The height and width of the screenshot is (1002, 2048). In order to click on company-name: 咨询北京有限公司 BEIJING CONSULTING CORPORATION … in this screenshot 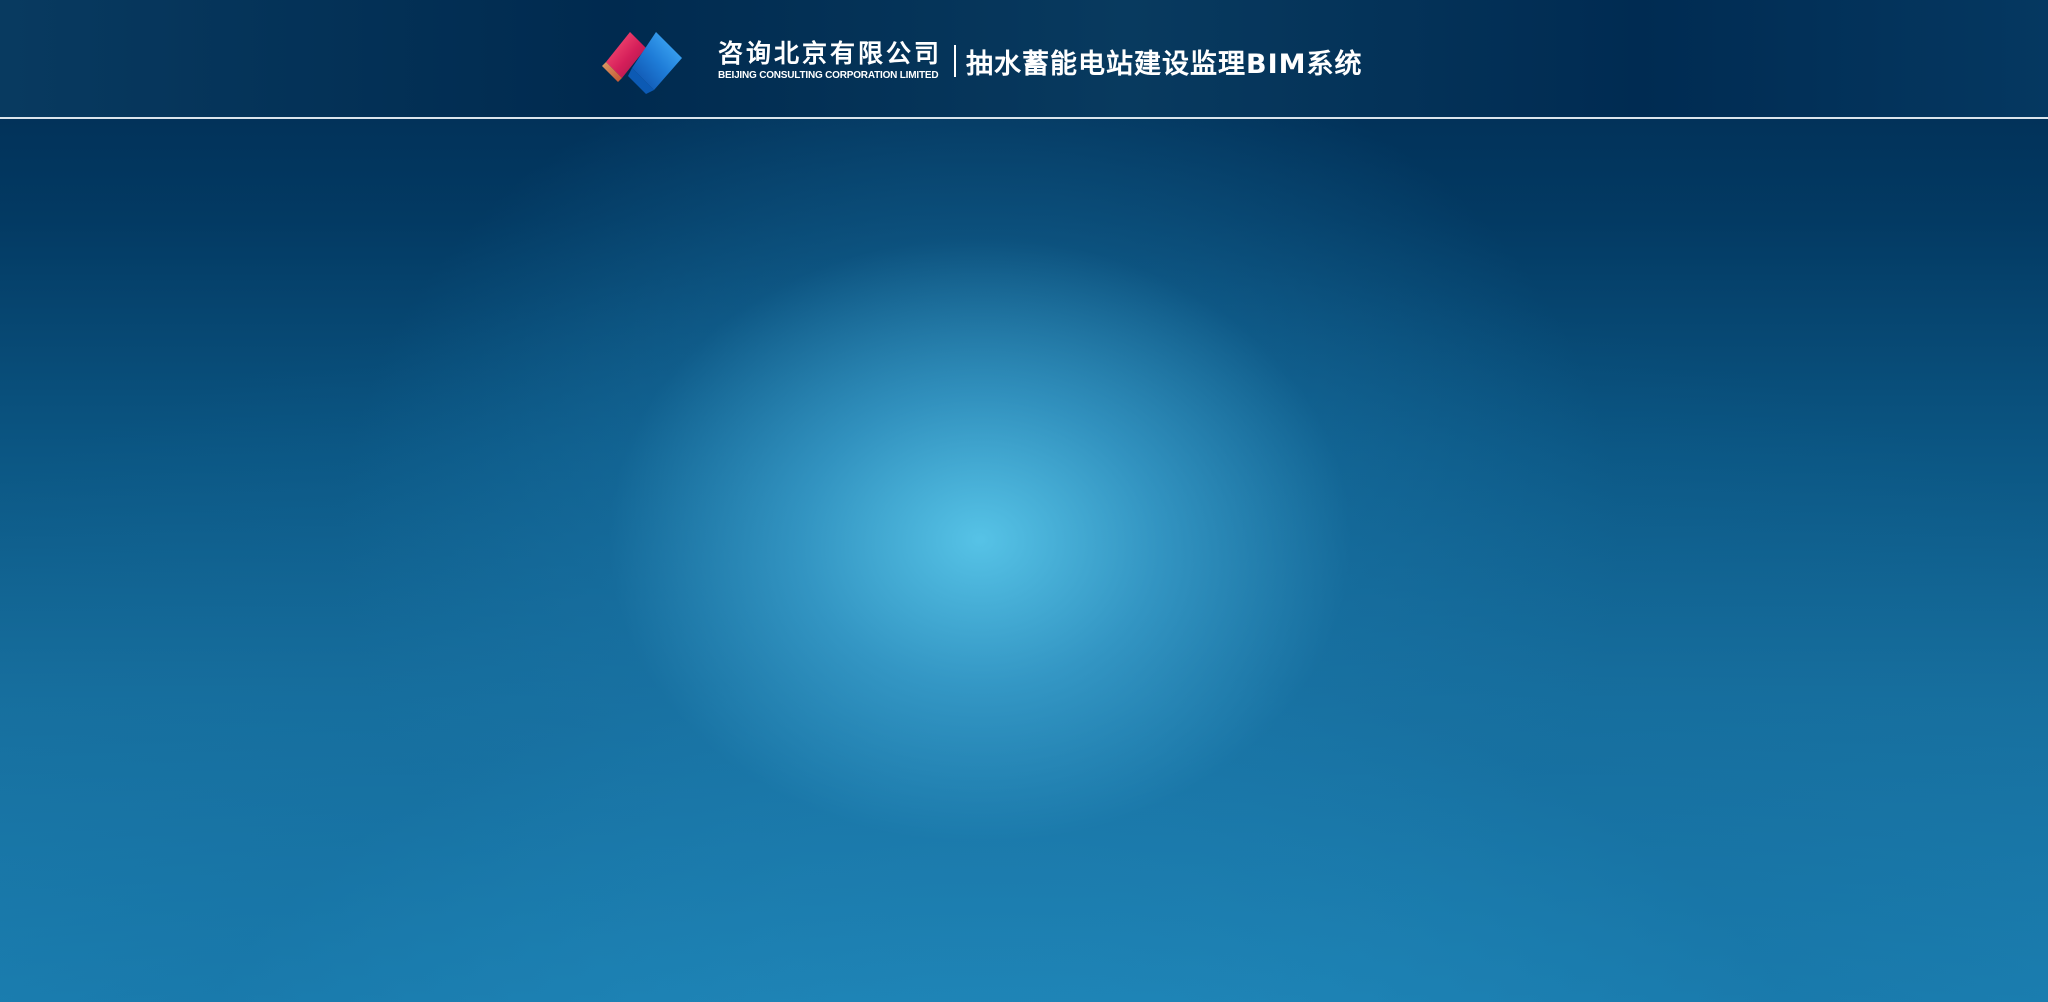, I will do `click(830, 61)`.